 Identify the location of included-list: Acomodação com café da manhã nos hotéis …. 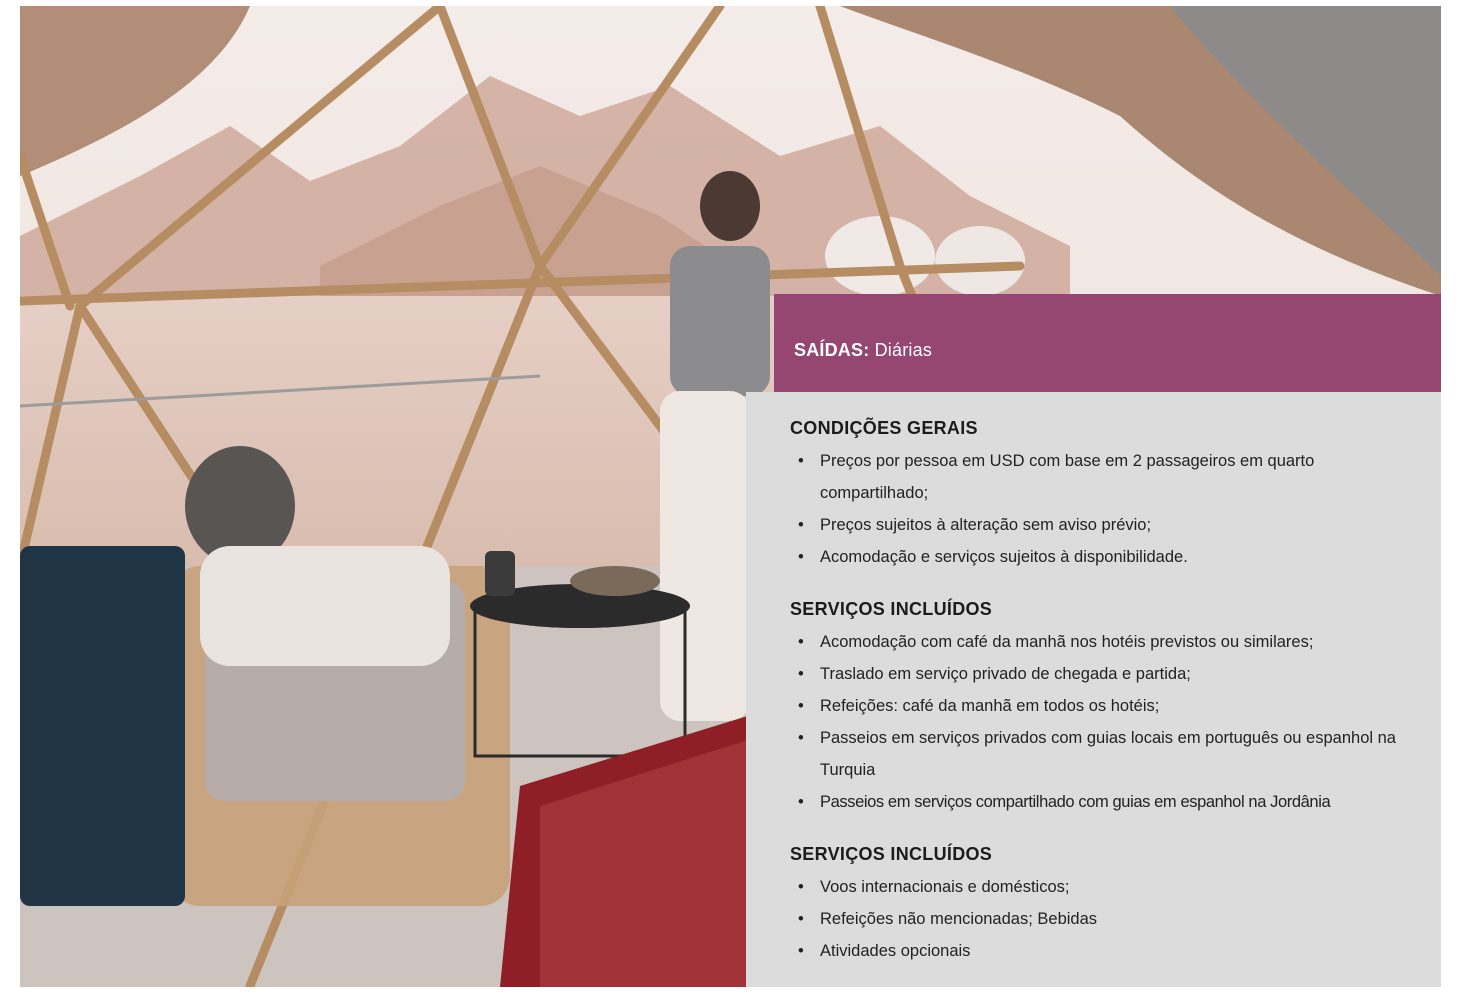
(1100, 722).